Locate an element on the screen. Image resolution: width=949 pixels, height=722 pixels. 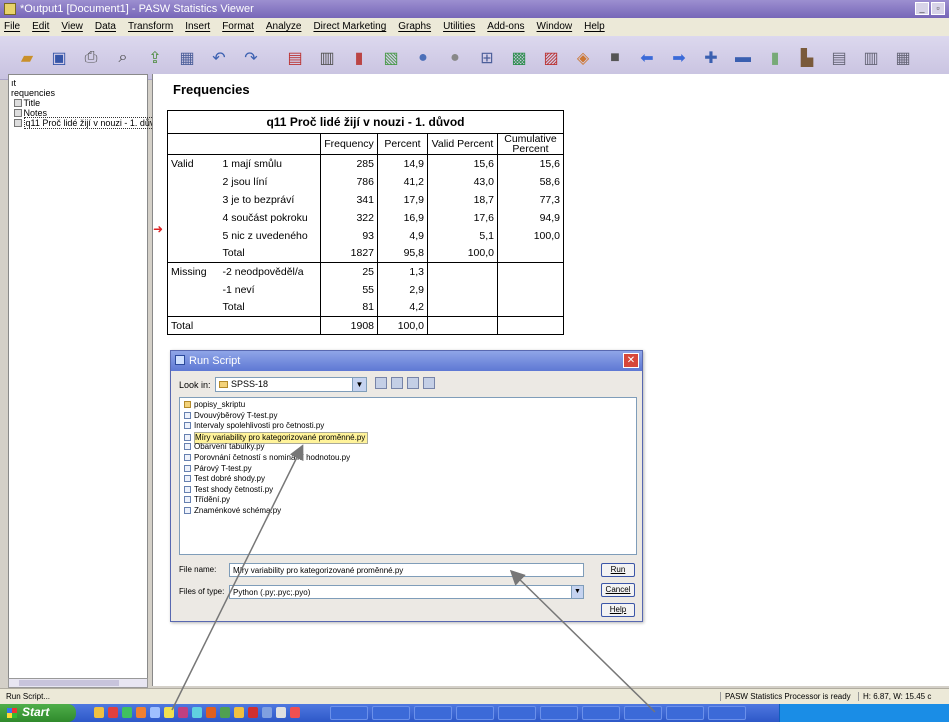
minimize-button: _ is located at coordinates (922, 8).